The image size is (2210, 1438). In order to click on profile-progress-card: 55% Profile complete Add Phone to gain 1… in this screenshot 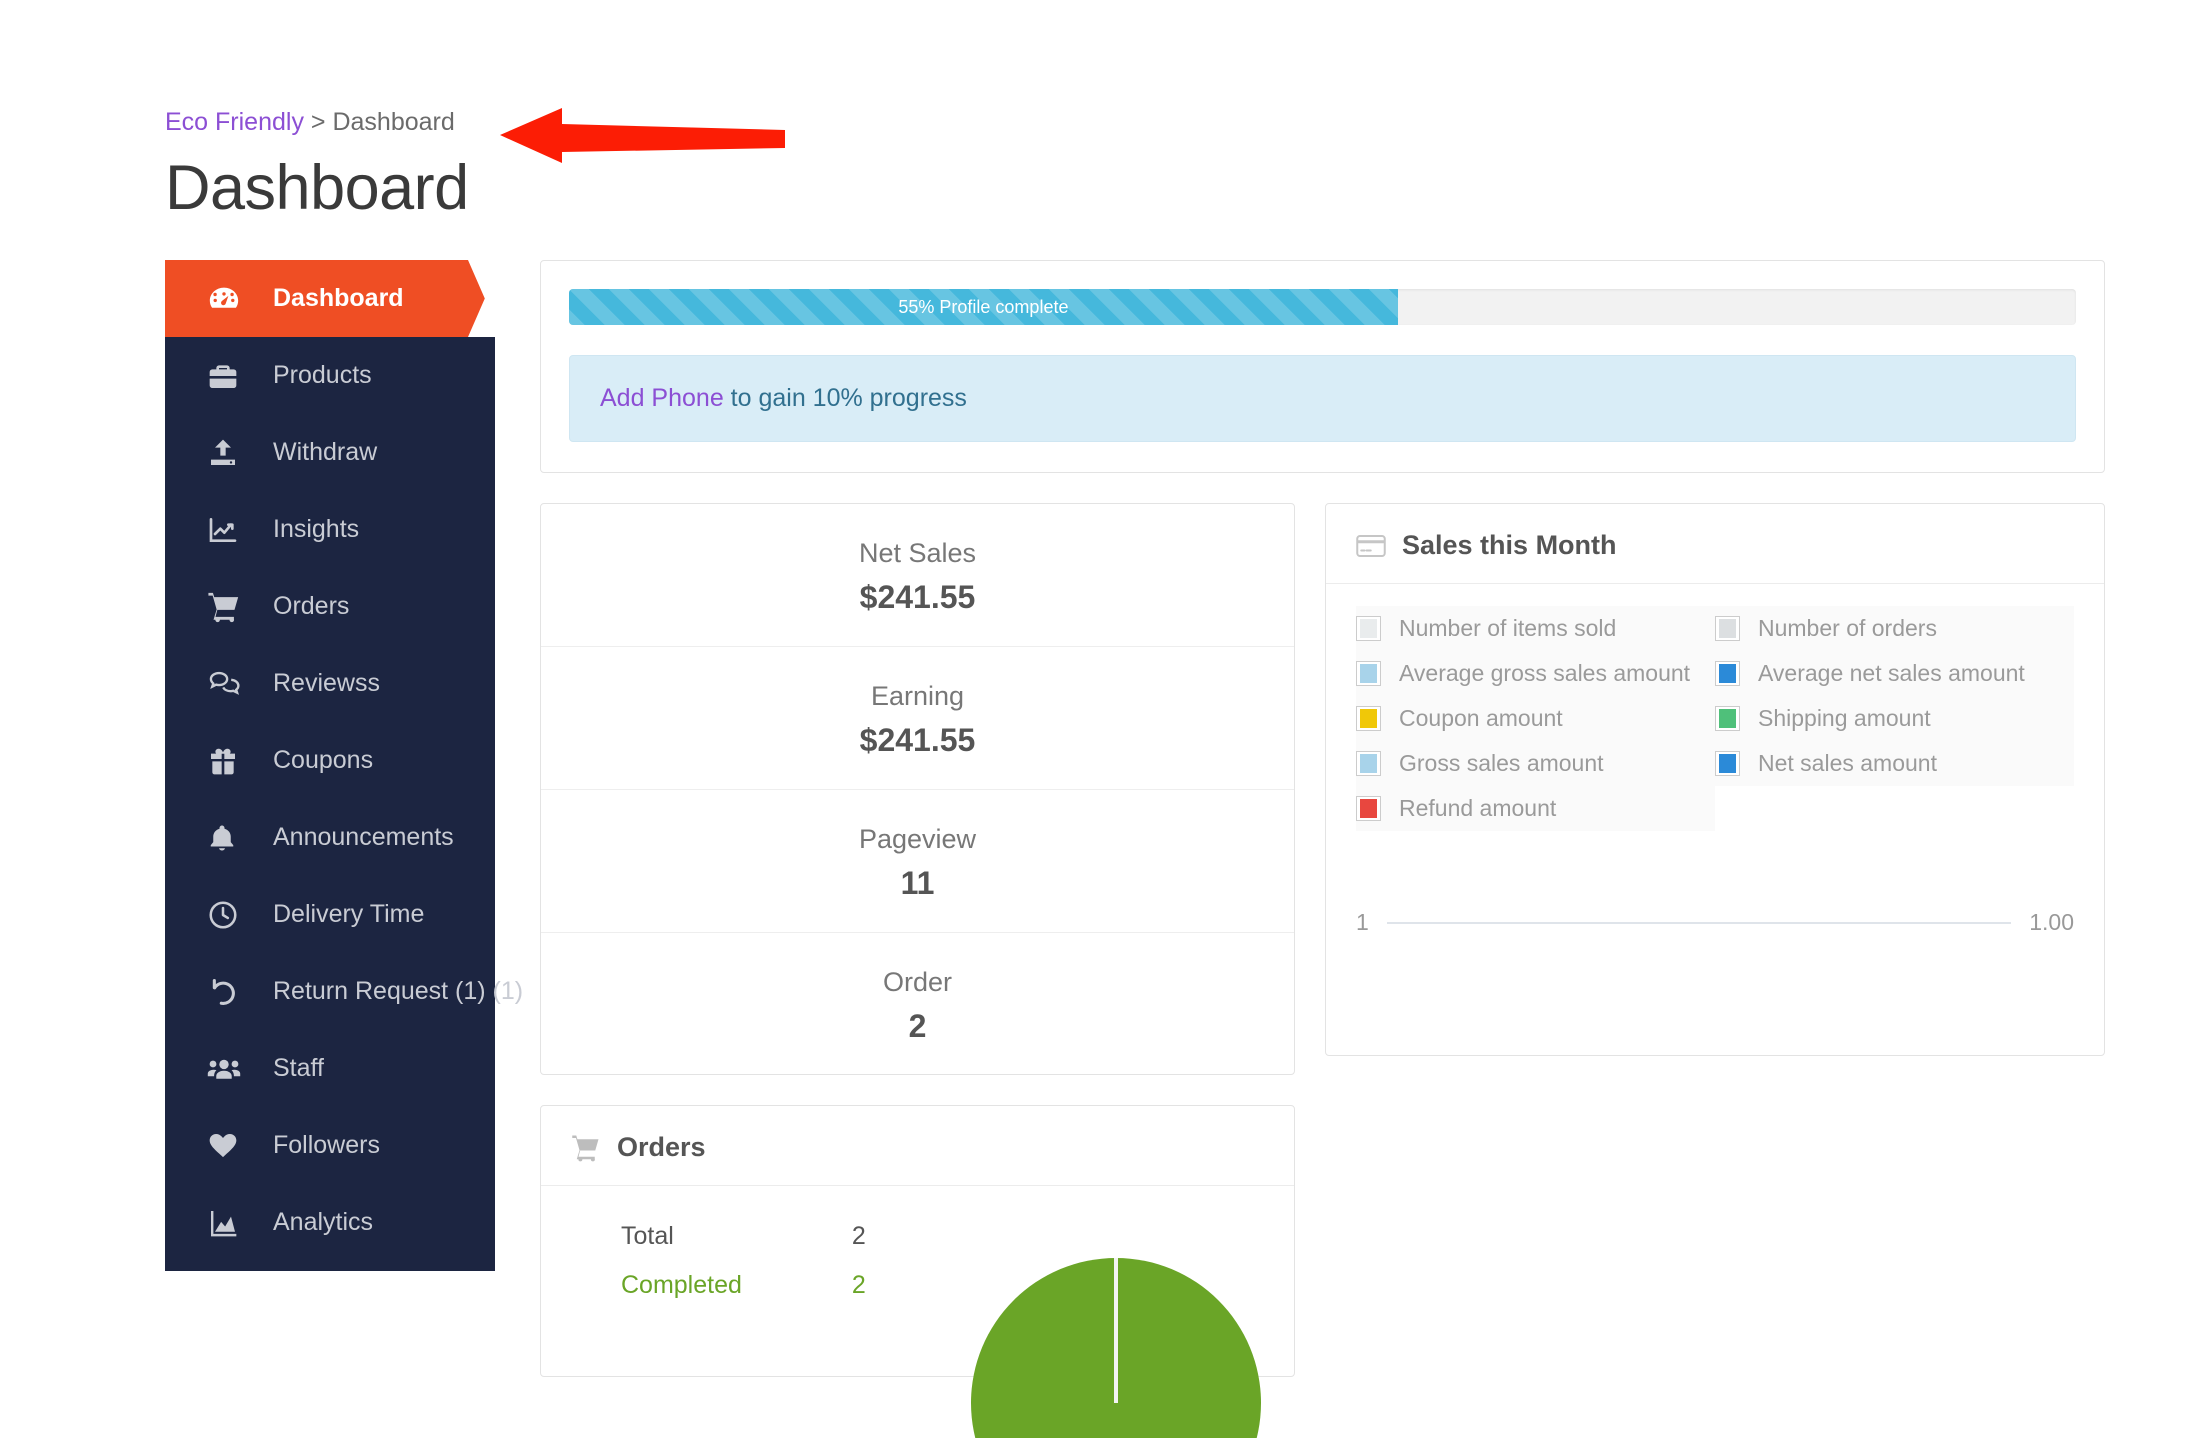, I will do `click(1322, 366)`.